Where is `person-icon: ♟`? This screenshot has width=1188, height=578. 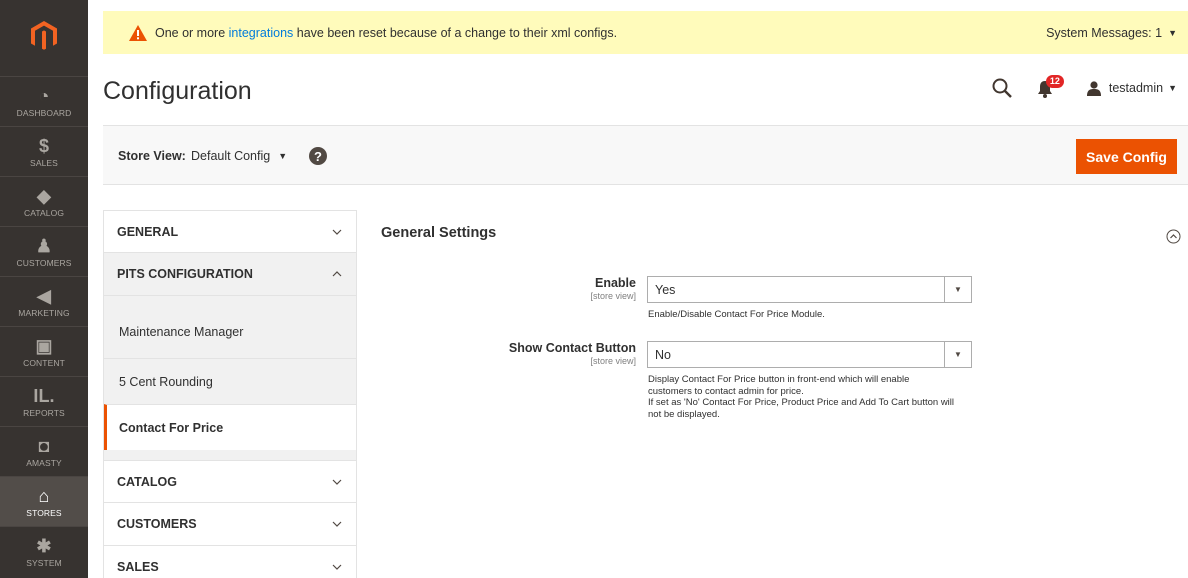 person-icon: ♟ is located at coordinates (44, 245).